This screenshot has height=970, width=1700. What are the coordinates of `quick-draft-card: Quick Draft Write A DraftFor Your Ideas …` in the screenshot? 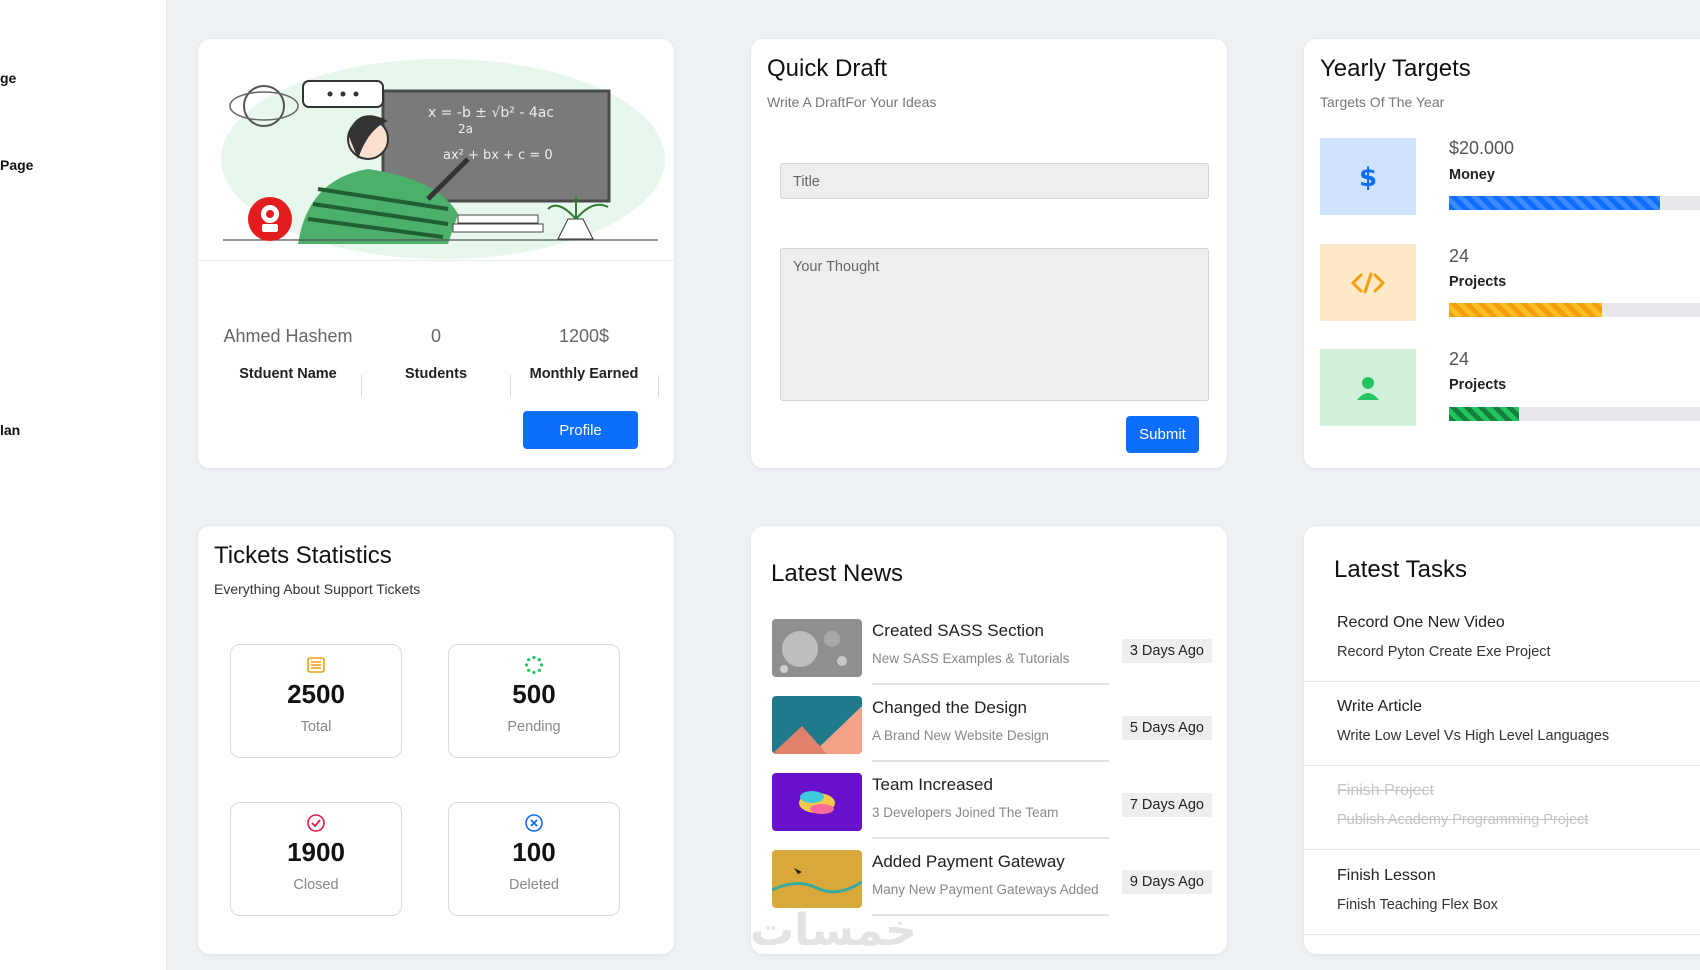 It's located at (989, 253).